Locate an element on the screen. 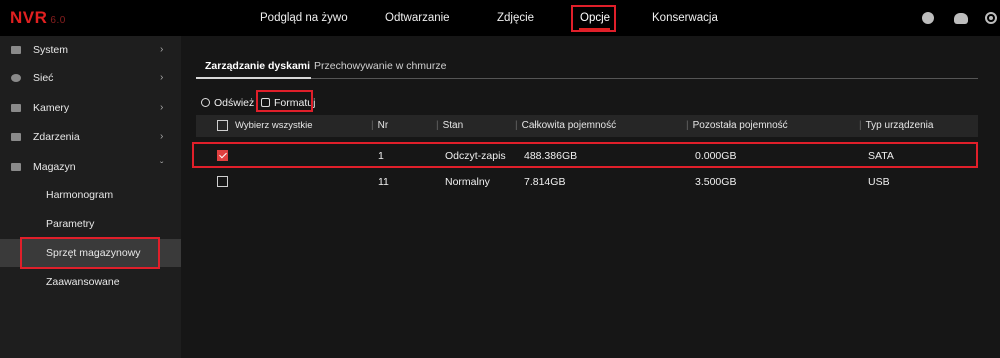  column-device-type: | Typ urządzenia is located at coordinates (896, 125).